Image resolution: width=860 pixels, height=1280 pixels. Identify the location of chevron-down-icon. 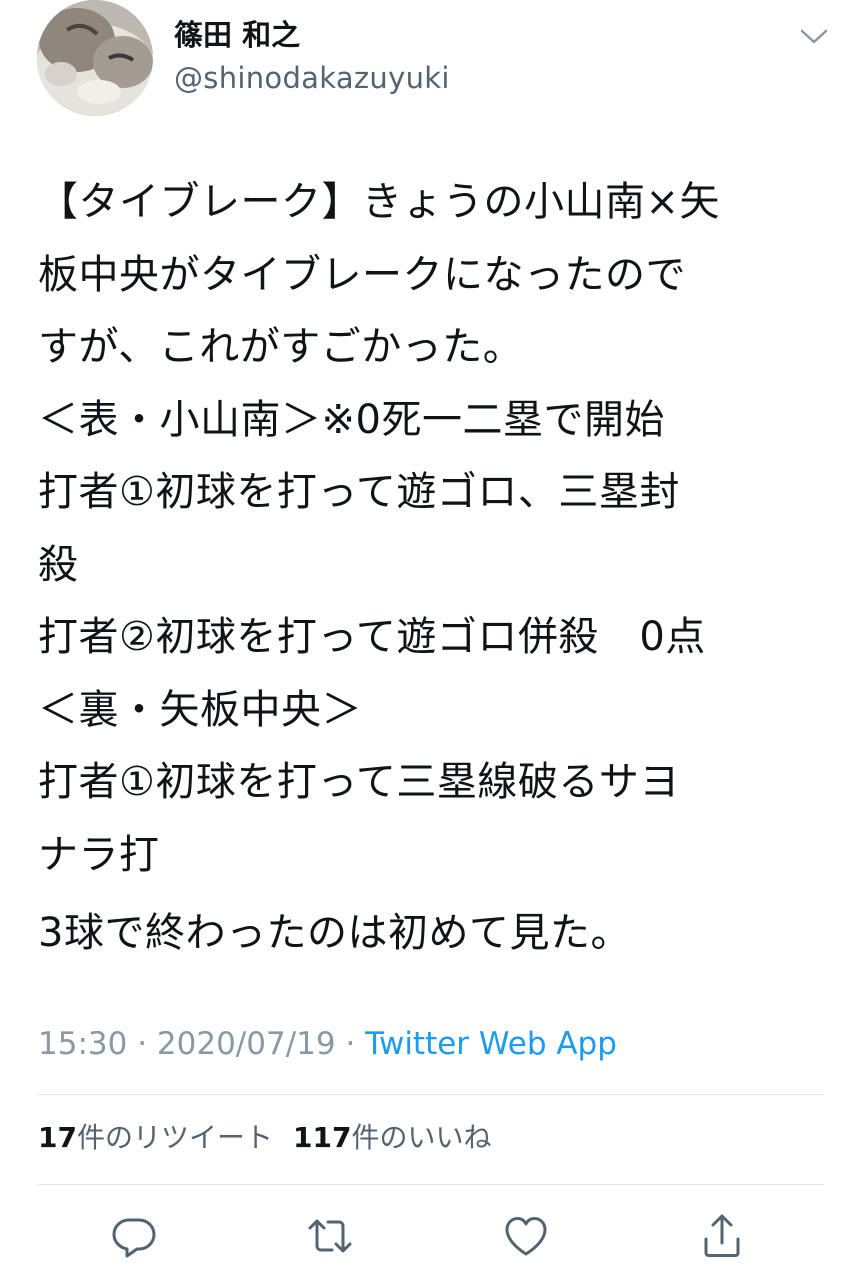
(814, 36).